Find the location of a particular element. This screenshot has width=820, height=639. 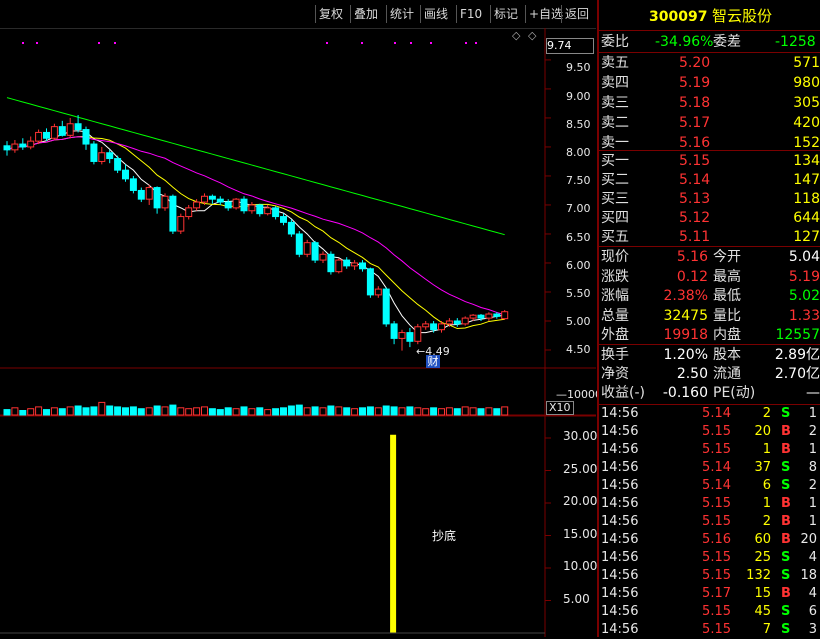

finance-report-label: 财 is located at coordinates (433, 361).